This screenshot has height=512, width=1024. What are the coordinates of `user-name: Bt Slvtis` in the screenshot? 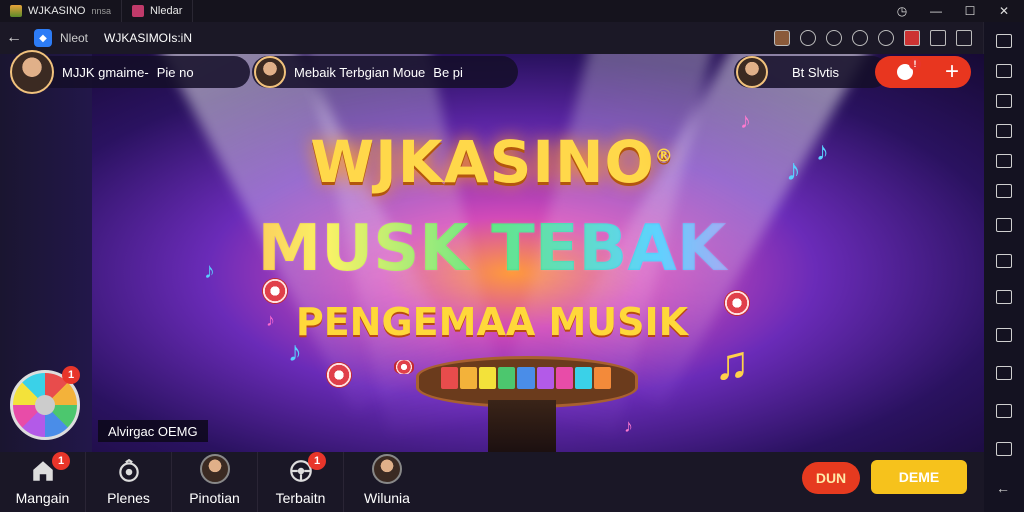 It's located at (815, 72).